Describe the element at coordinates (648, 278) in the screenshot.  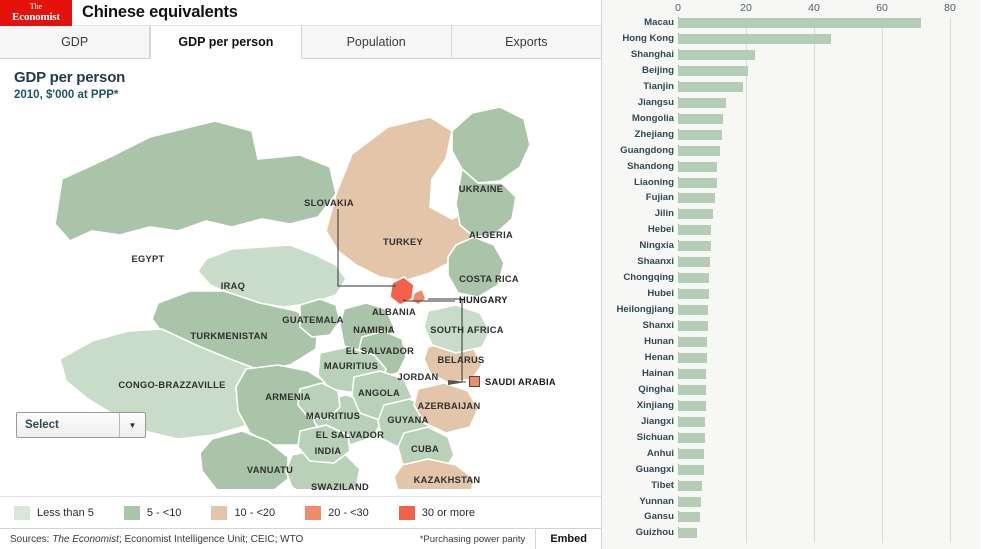
I see `bar-label: Chongqing` at that location.